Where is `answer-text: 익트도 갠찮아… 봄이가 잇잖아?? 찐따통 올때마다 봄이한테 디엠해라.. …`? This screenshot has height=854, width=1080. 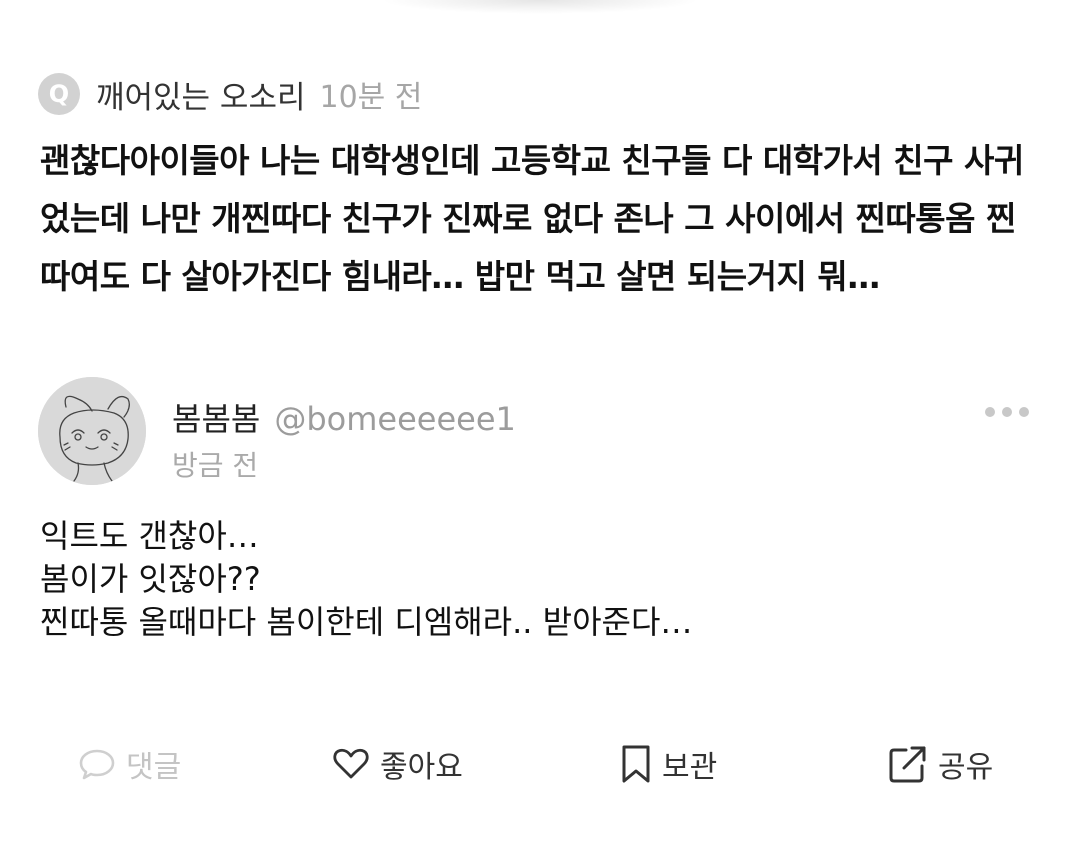 answer-text: 익트도 갠찮아… 봄이가 잇잖아?? 찐따통 올때마다 봄이한테 디엠해라.. … is located at coordinates (540, 579).